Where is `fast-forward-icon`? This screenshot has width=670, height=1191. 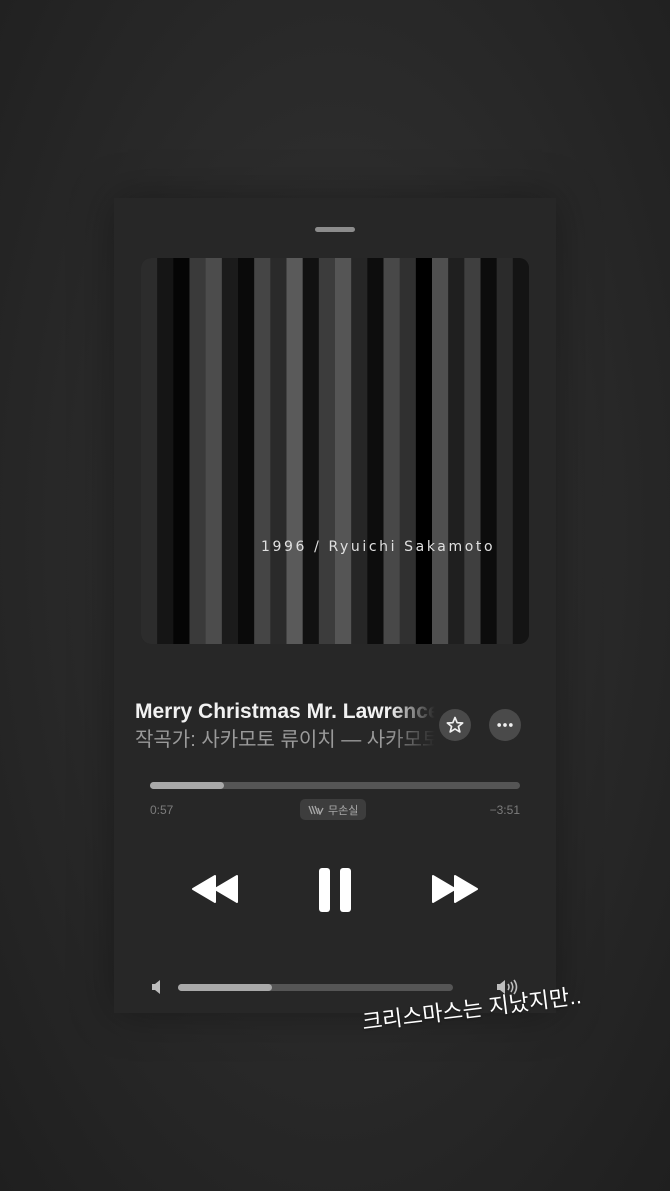 fast-forward-icon is located at coordinates (455, 889).